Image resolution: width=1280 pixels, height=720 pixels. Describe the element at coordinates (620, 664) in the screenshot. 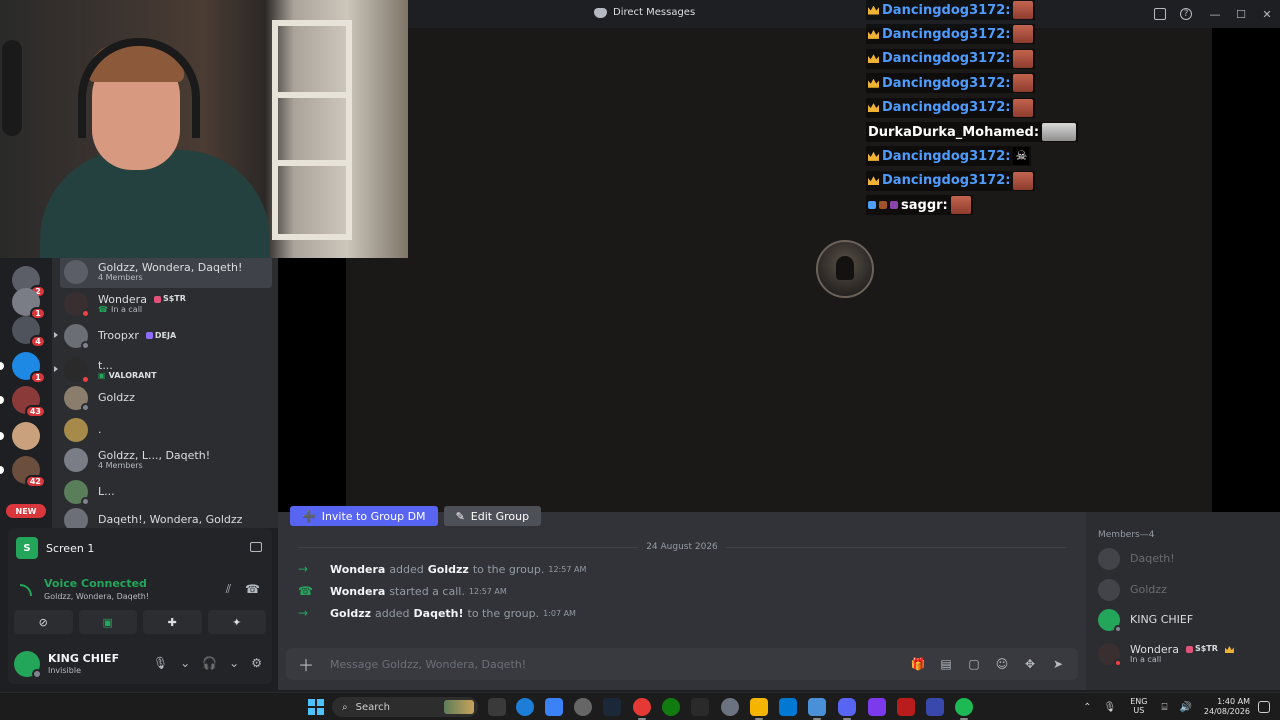

I see `message-input` at that location.